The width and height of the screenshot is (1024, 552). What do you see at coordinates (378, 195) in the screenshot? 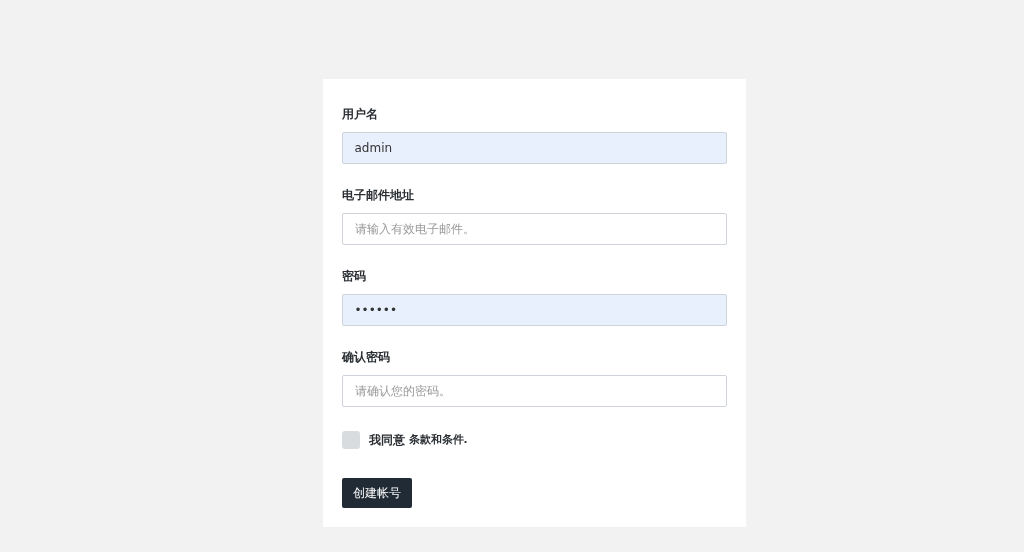
I see `field-label: 电子邮件地址` at bounding box center [378, 195].